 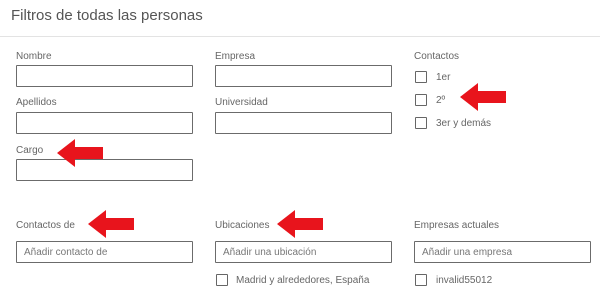 I want to click on universidad-label: Universidad, so click(x=241, y=102).